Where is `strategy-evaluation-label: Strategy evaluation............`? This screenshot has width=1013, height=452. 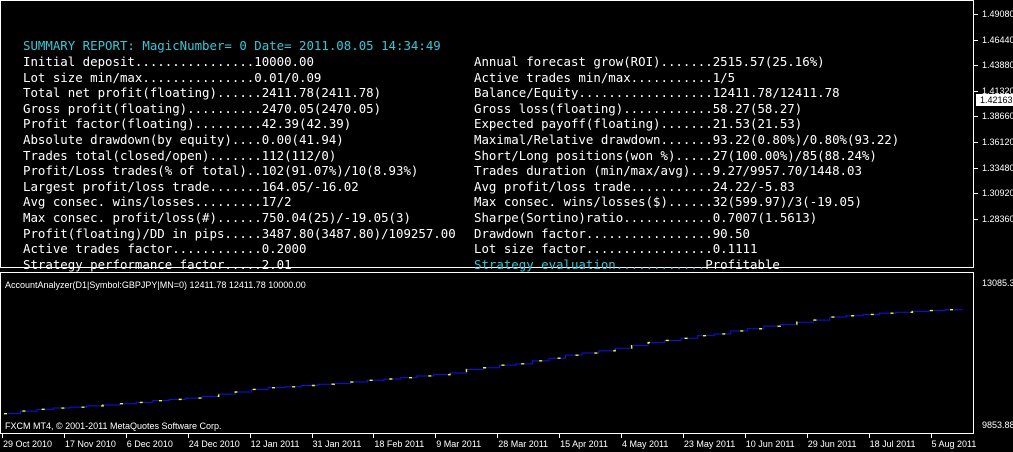 strategy-evaluation-label: Strategy evaluation............ is located at coordinates (590, 264).